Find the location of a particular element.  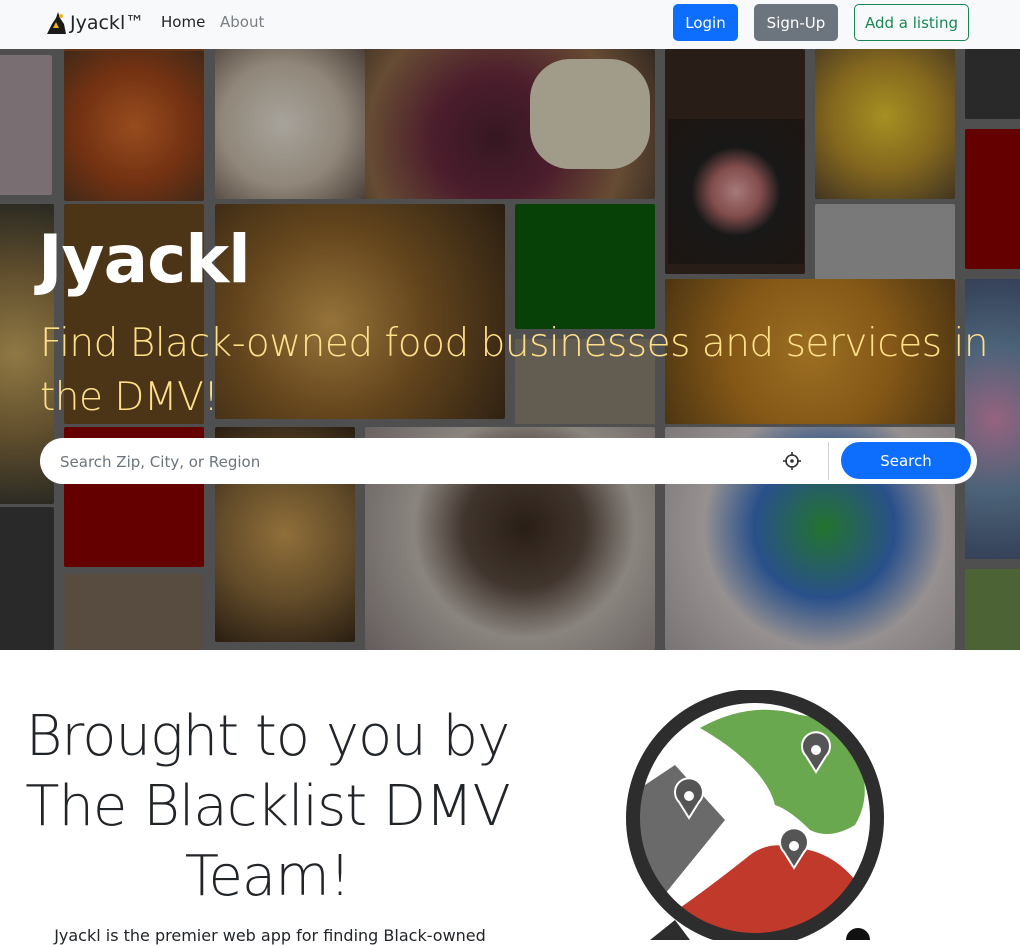

dmv-map-icon is located at coordinates (755, 815).